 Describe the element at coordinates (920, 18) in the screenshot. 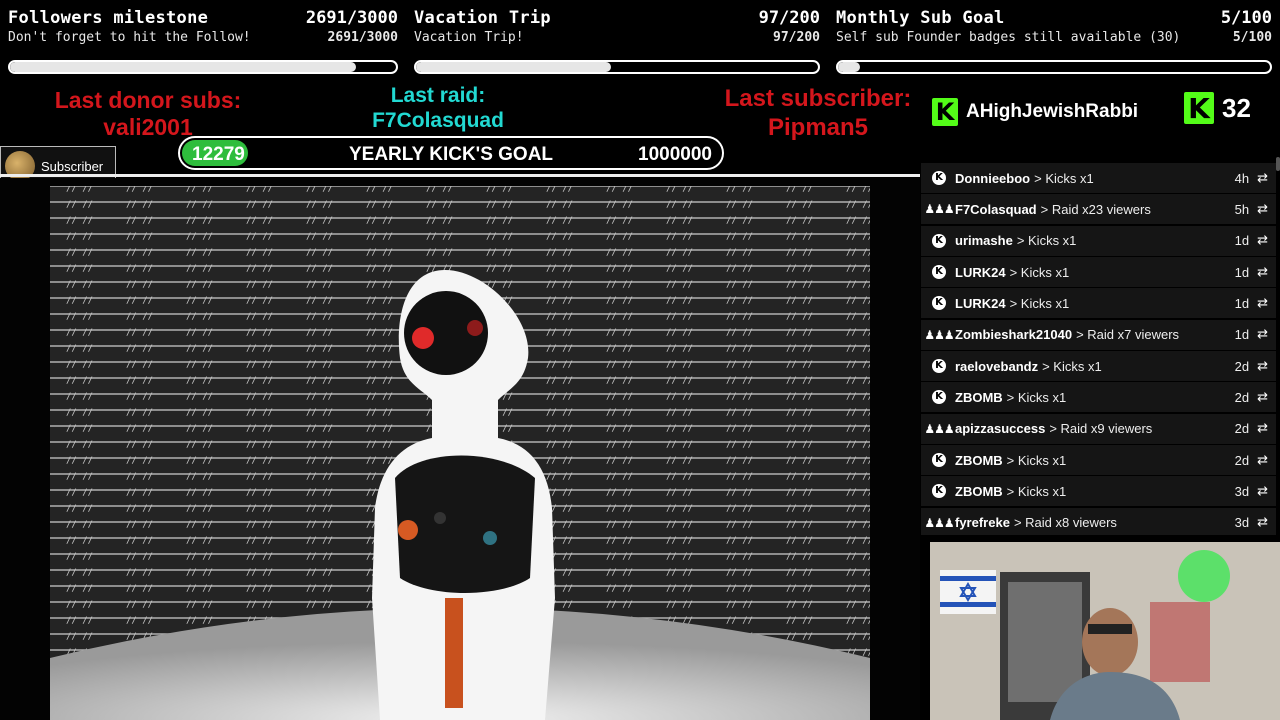

I see `goal-title: Monthly Sub Goal` at that location.